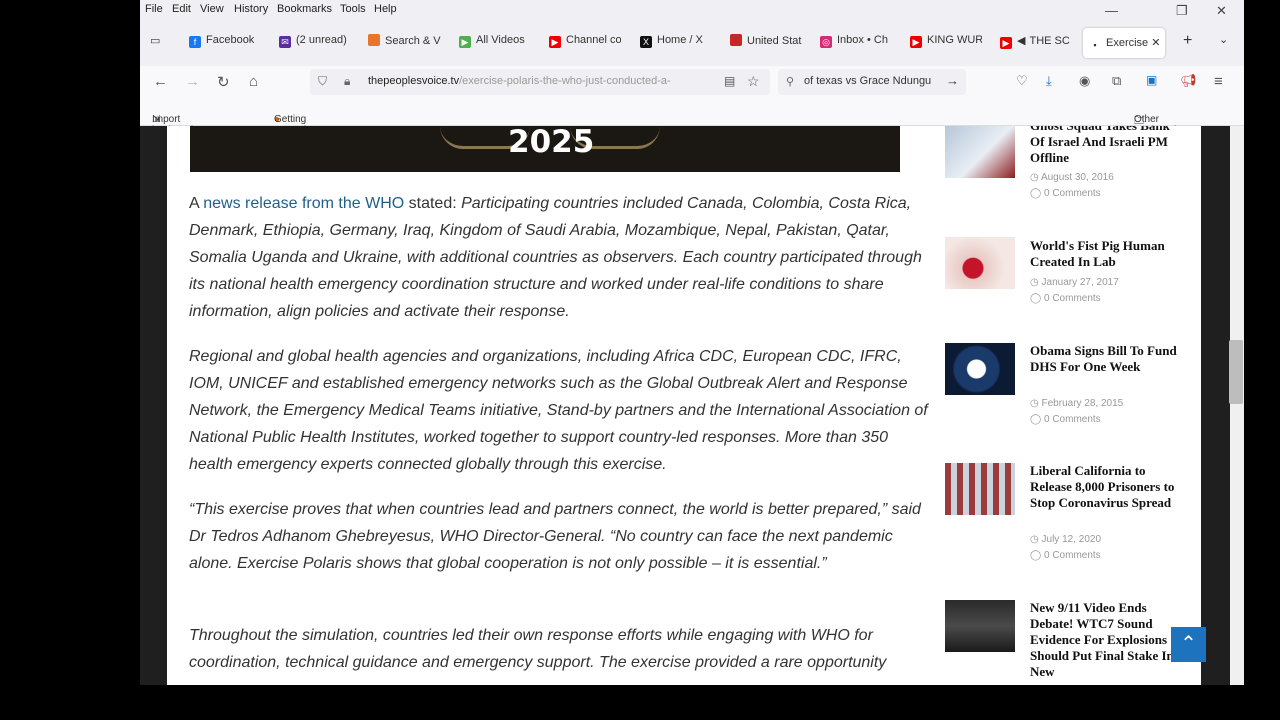 This screenshot has width=1280, height=720. What do you see at coordinates (465, 42) in the screenshot?
I see `video-play-icon: ▶` at bounding box center [465, 42].